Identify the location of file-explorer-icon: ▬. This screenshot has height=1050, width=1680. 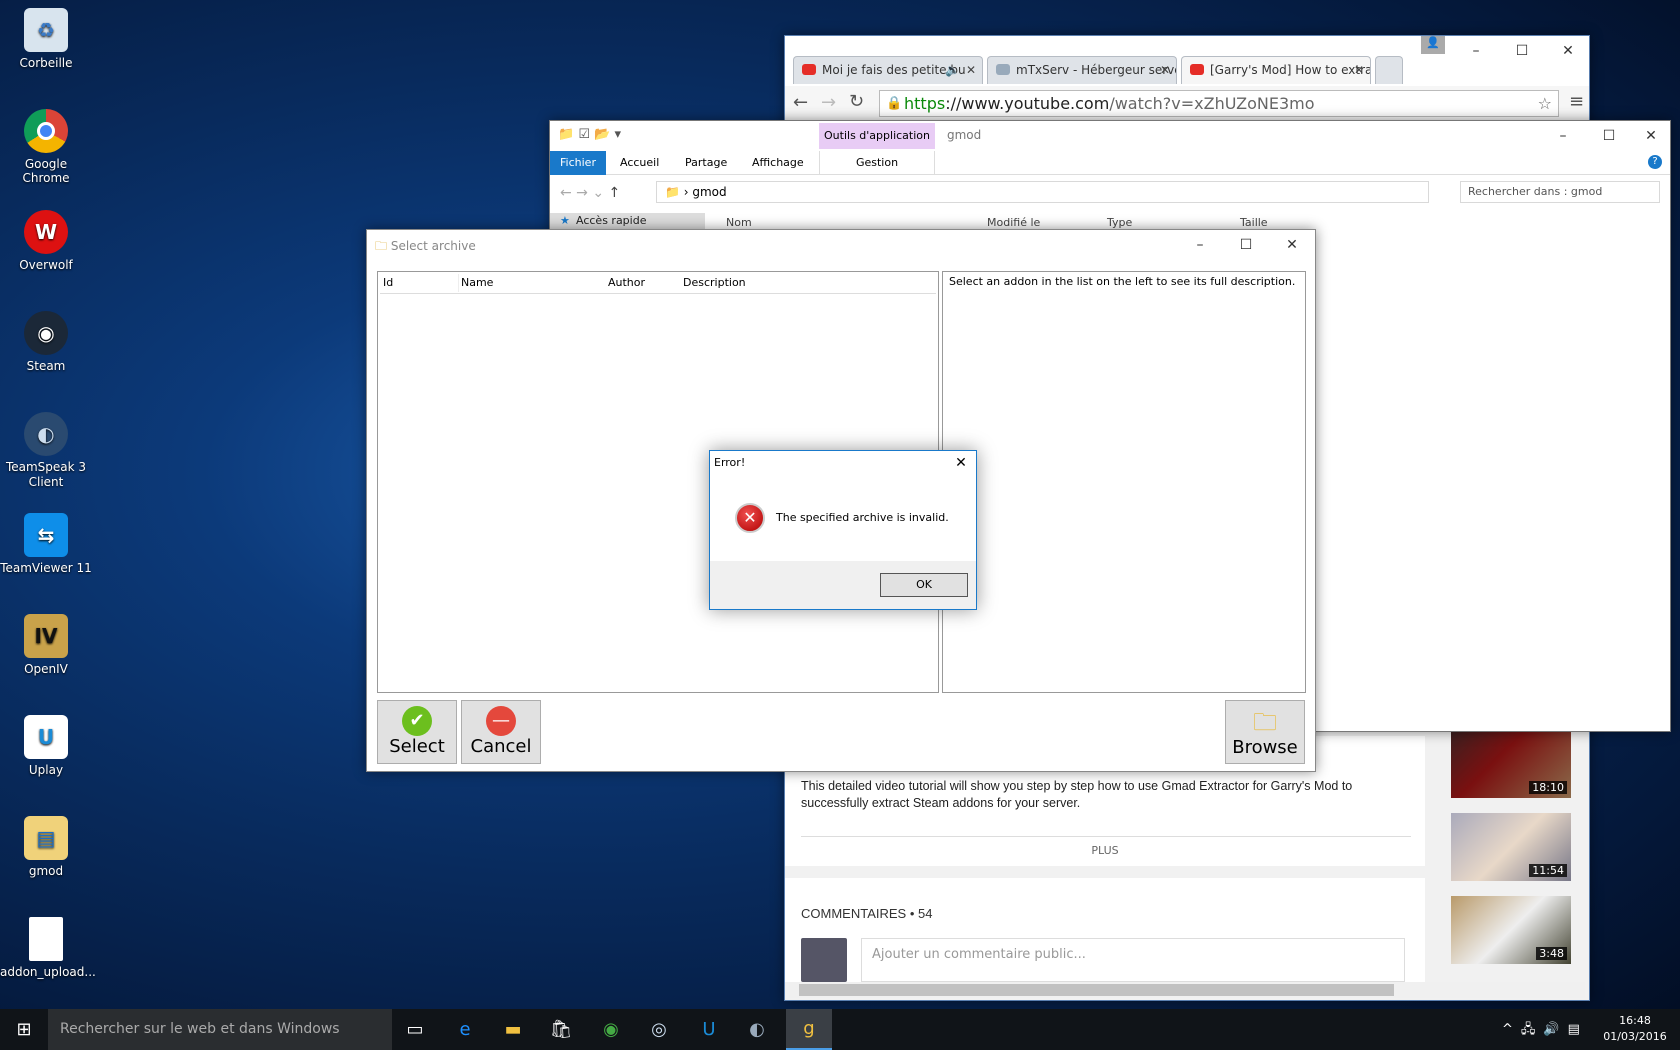
(513, 1029).